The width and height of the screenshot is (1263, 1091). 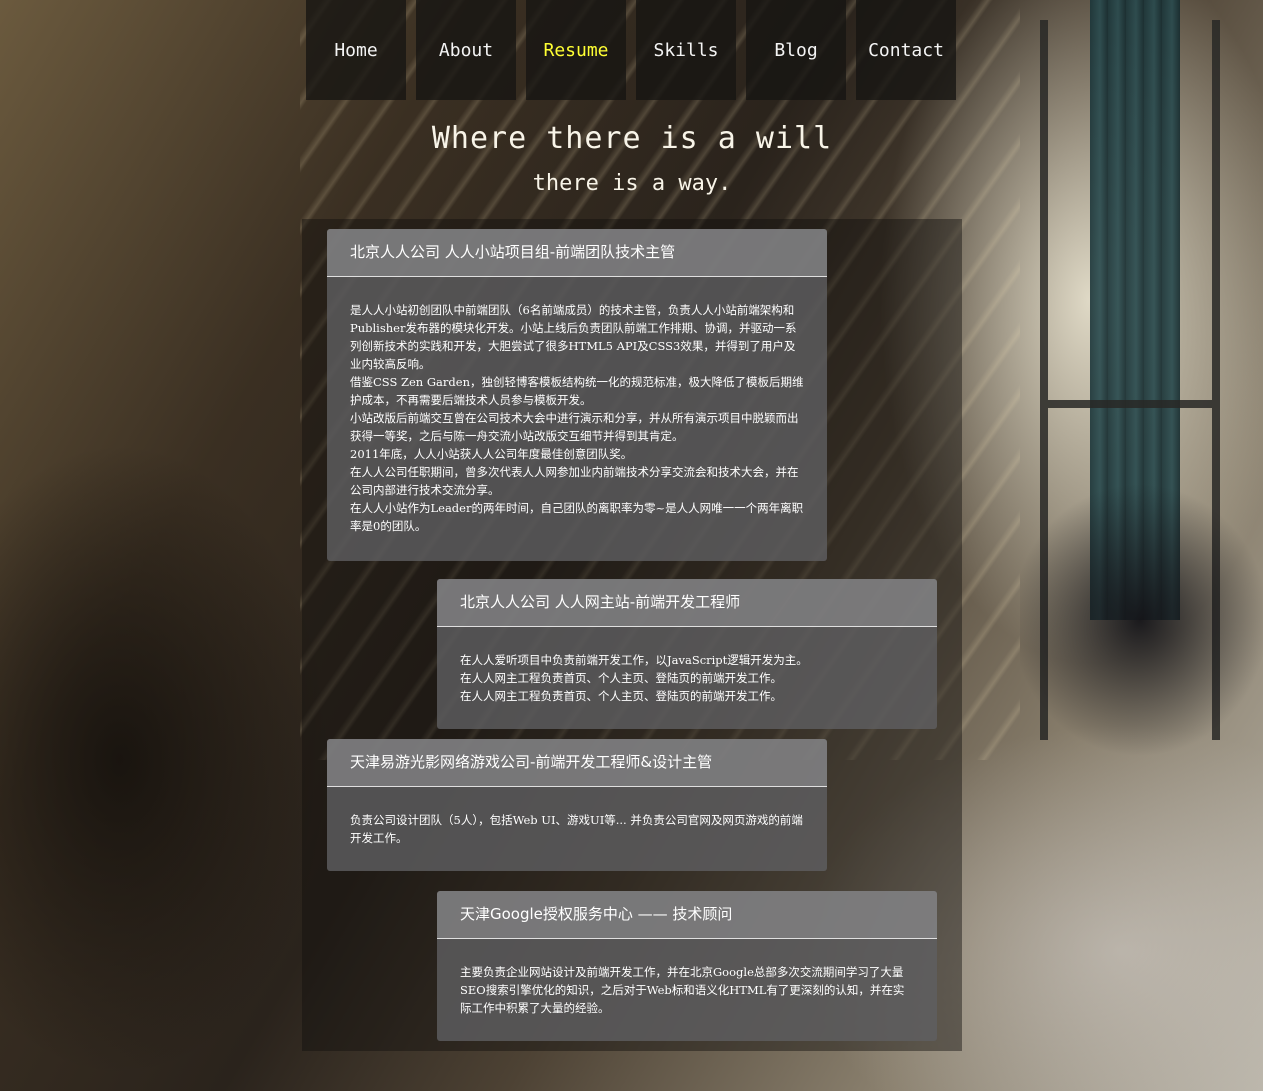 What do you see at coordinates (634, 660) in the screenshot?
I see `resume-card-paragraph: 在人人爱听项目中负责前端开发工作，以JavaScript逻辑开发为主。` at bounding box center [634, 660].